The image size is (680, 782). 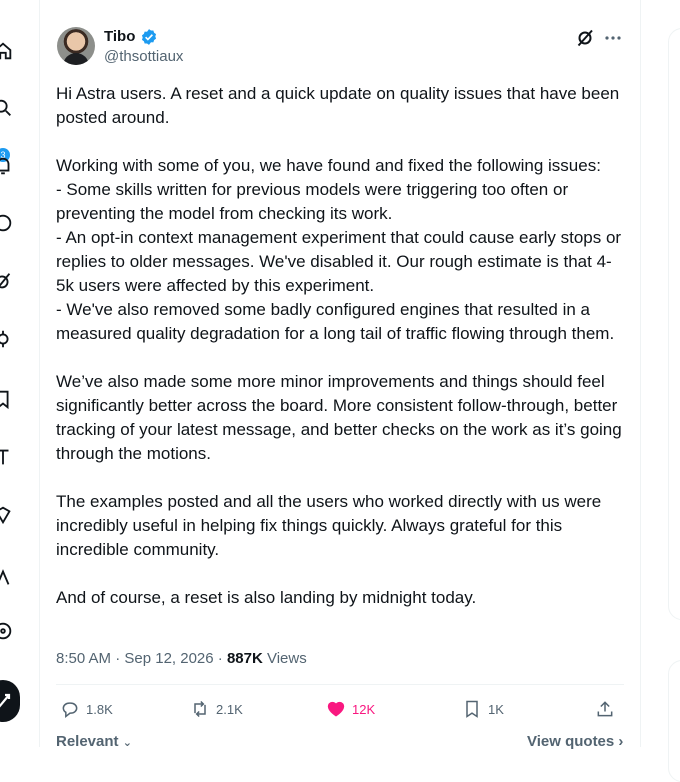 I want to click on communities-icon, so click(x=7, y=339).